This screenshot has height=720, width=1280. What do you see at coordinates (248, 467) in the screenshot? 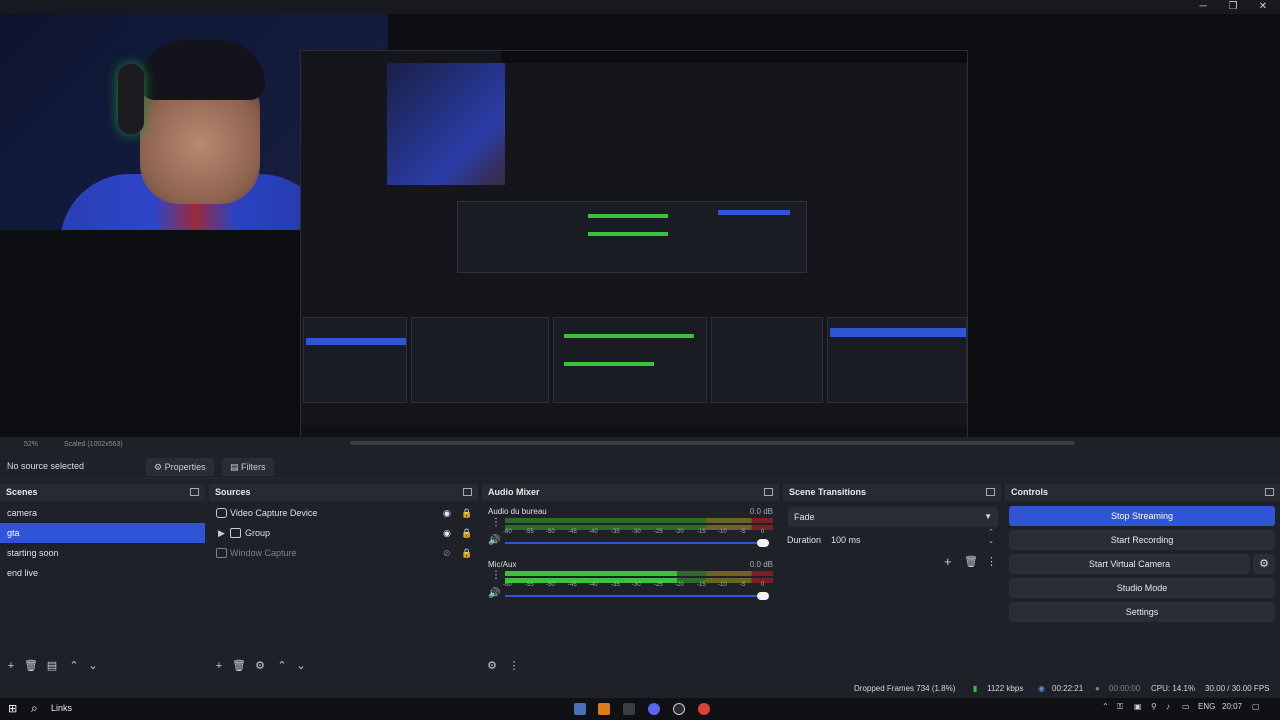
I see `filters-button: ▤ Filters` at bounding box center [248, 467].